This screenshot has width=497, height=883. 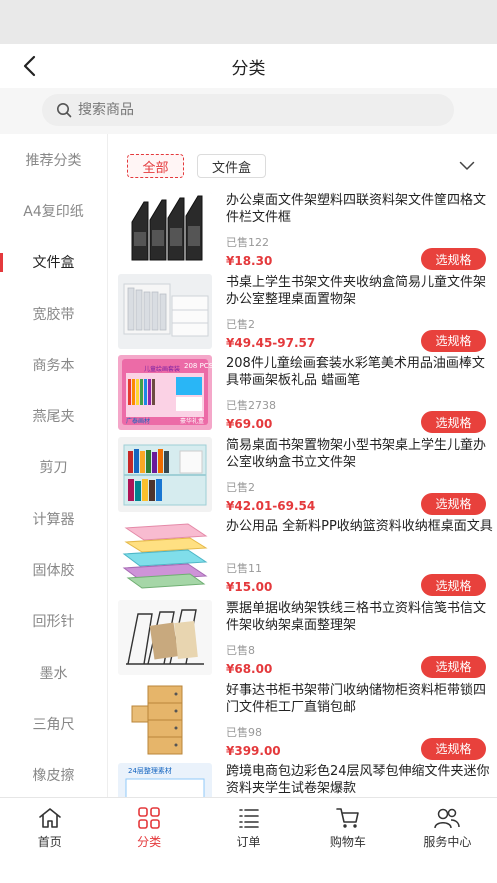 I want to click on sidebar-item-paper-clip: 回形针, so click(x=53, y=621).